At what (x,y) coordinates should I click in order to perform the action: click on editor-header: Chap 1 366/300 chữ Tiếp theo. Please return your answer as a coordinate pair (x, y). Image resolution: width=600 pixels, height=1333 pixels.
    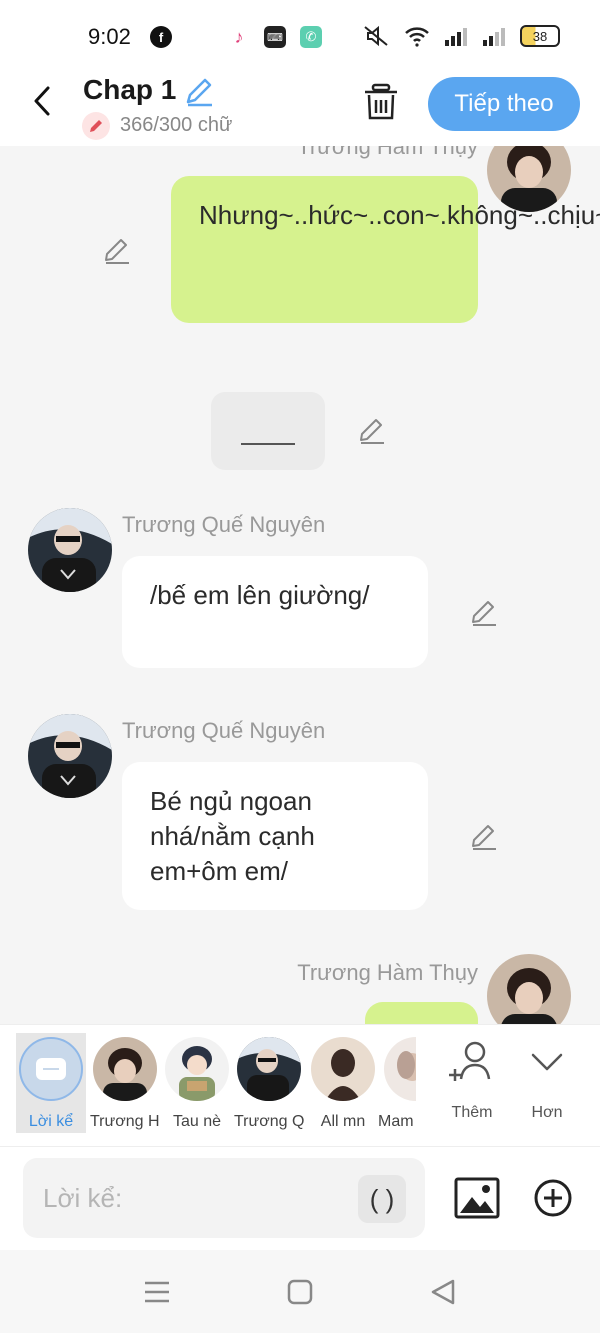
    Looking at the image, I should click on (300, 109).